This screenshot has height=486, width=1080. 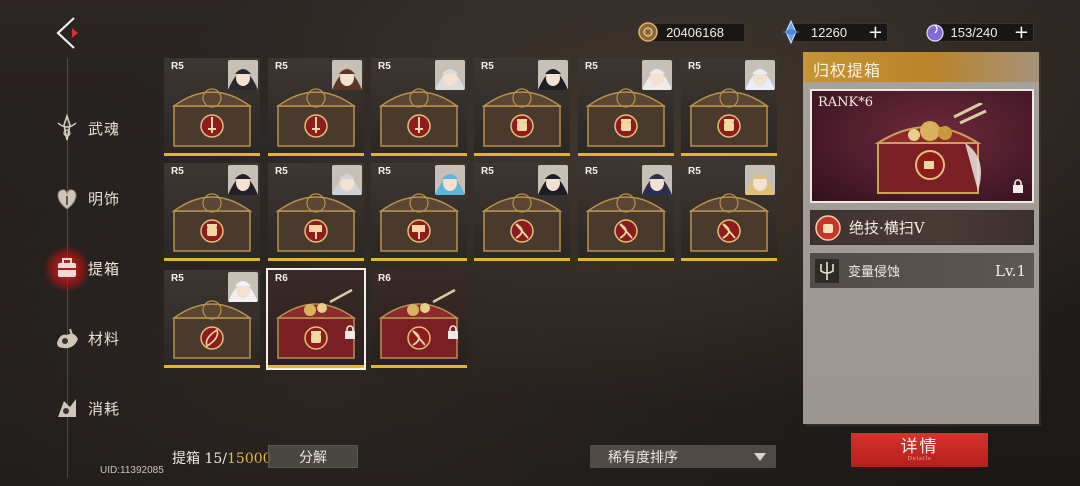 I want to click on detail-title: 归权提箱, so click(x=847, y=70).